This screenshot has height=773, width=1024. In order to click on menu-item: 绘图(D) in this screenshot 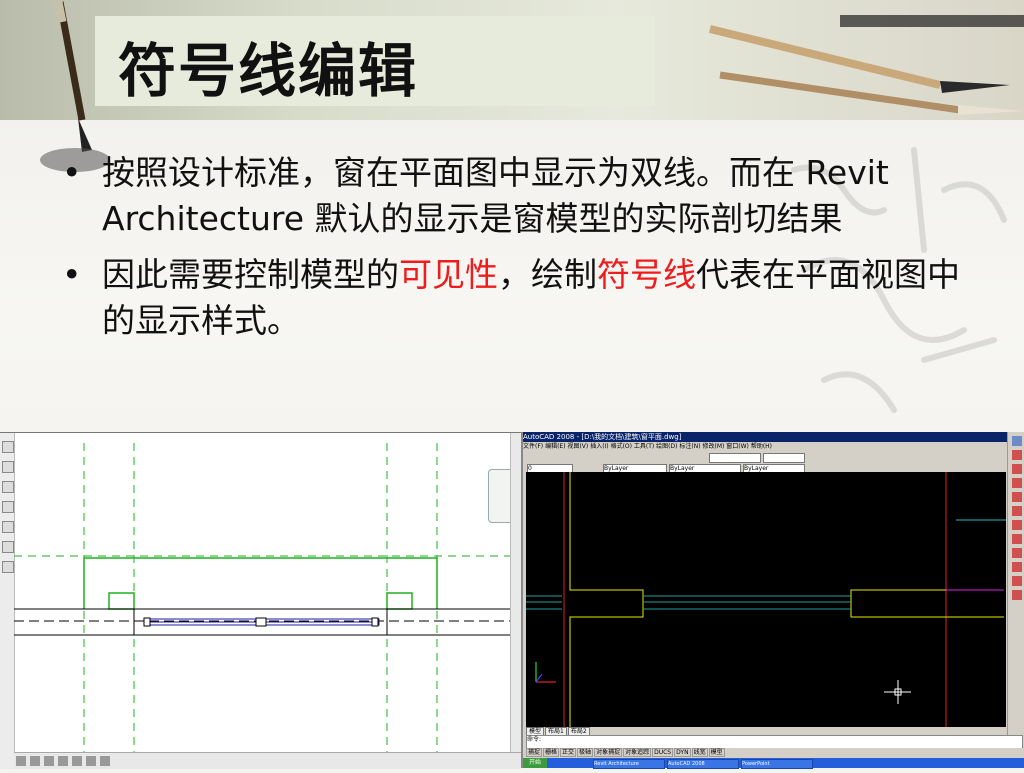, I will do `click(666, 446)`.